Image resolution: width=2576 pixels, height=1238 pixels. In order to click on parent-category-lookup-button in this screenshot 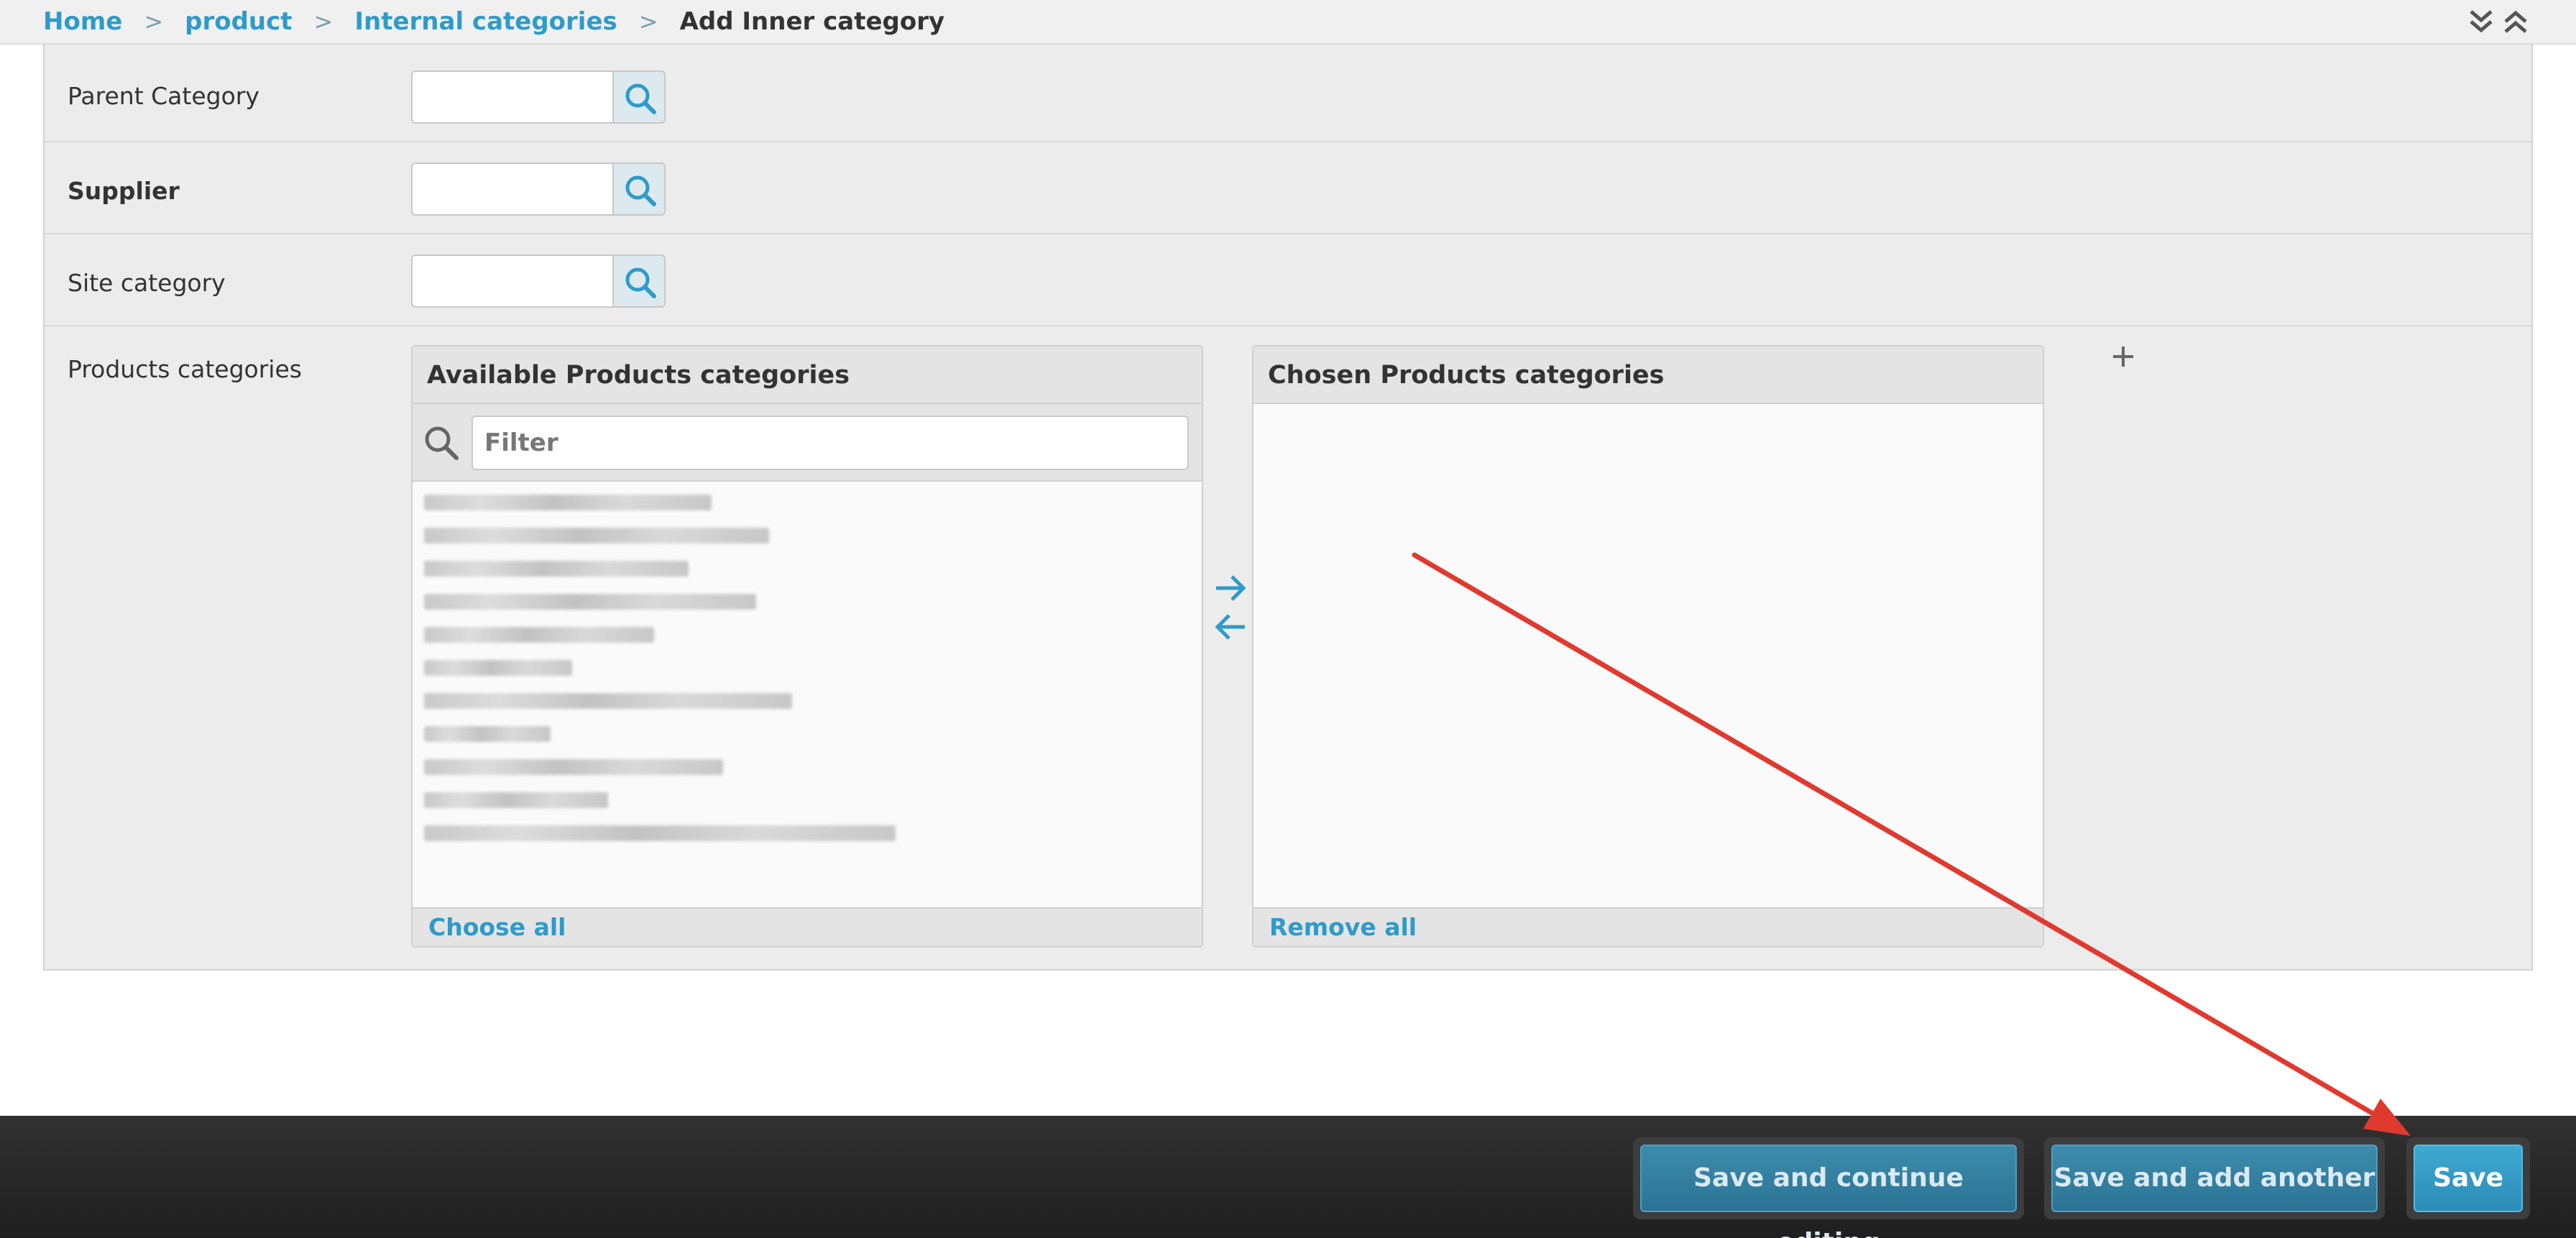, I will do `click(639, 97)`.